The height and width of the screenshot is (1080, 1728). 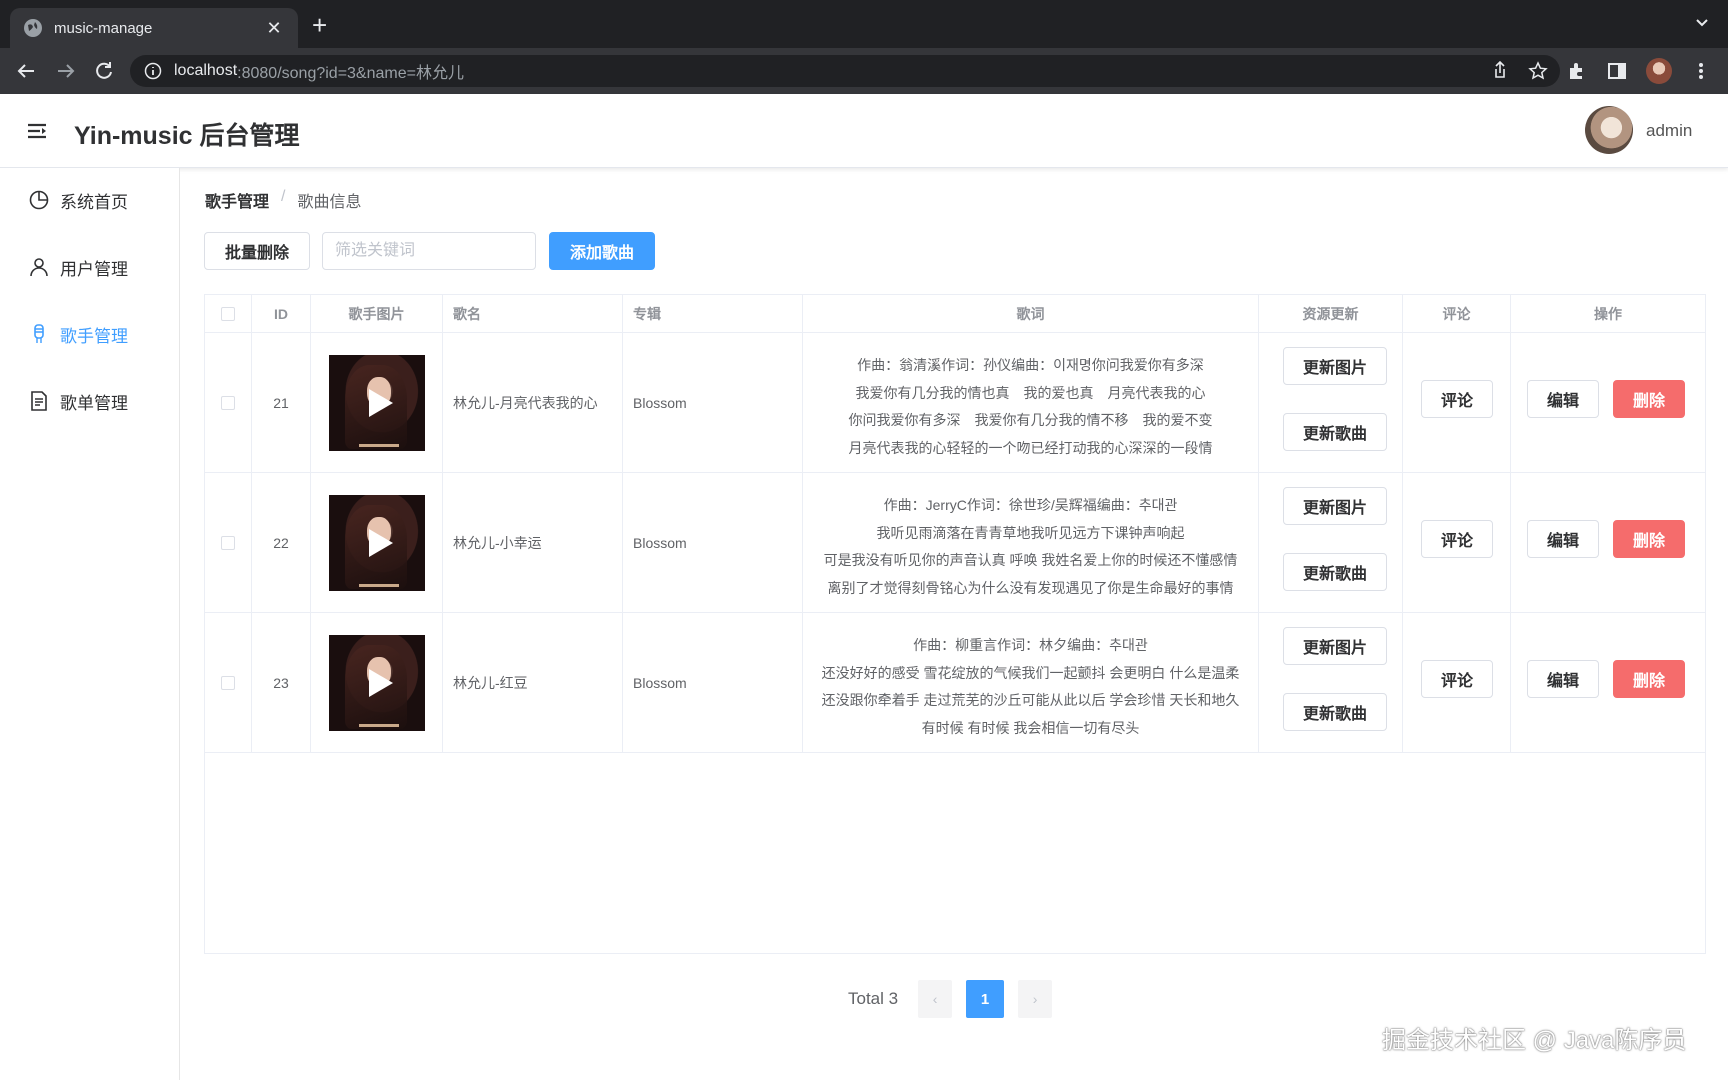 What do you see at coordinates (1030, 727) in the screenshot?
I see `lyric-line: 有时候 有时候 我会相信一切有尽头` at bounding box center [1030, 727].